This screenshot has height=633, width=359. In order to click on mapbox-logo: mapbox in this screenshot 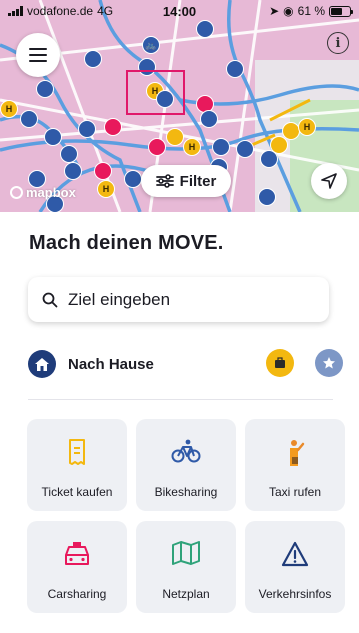, I will do `click(43, 192)`.